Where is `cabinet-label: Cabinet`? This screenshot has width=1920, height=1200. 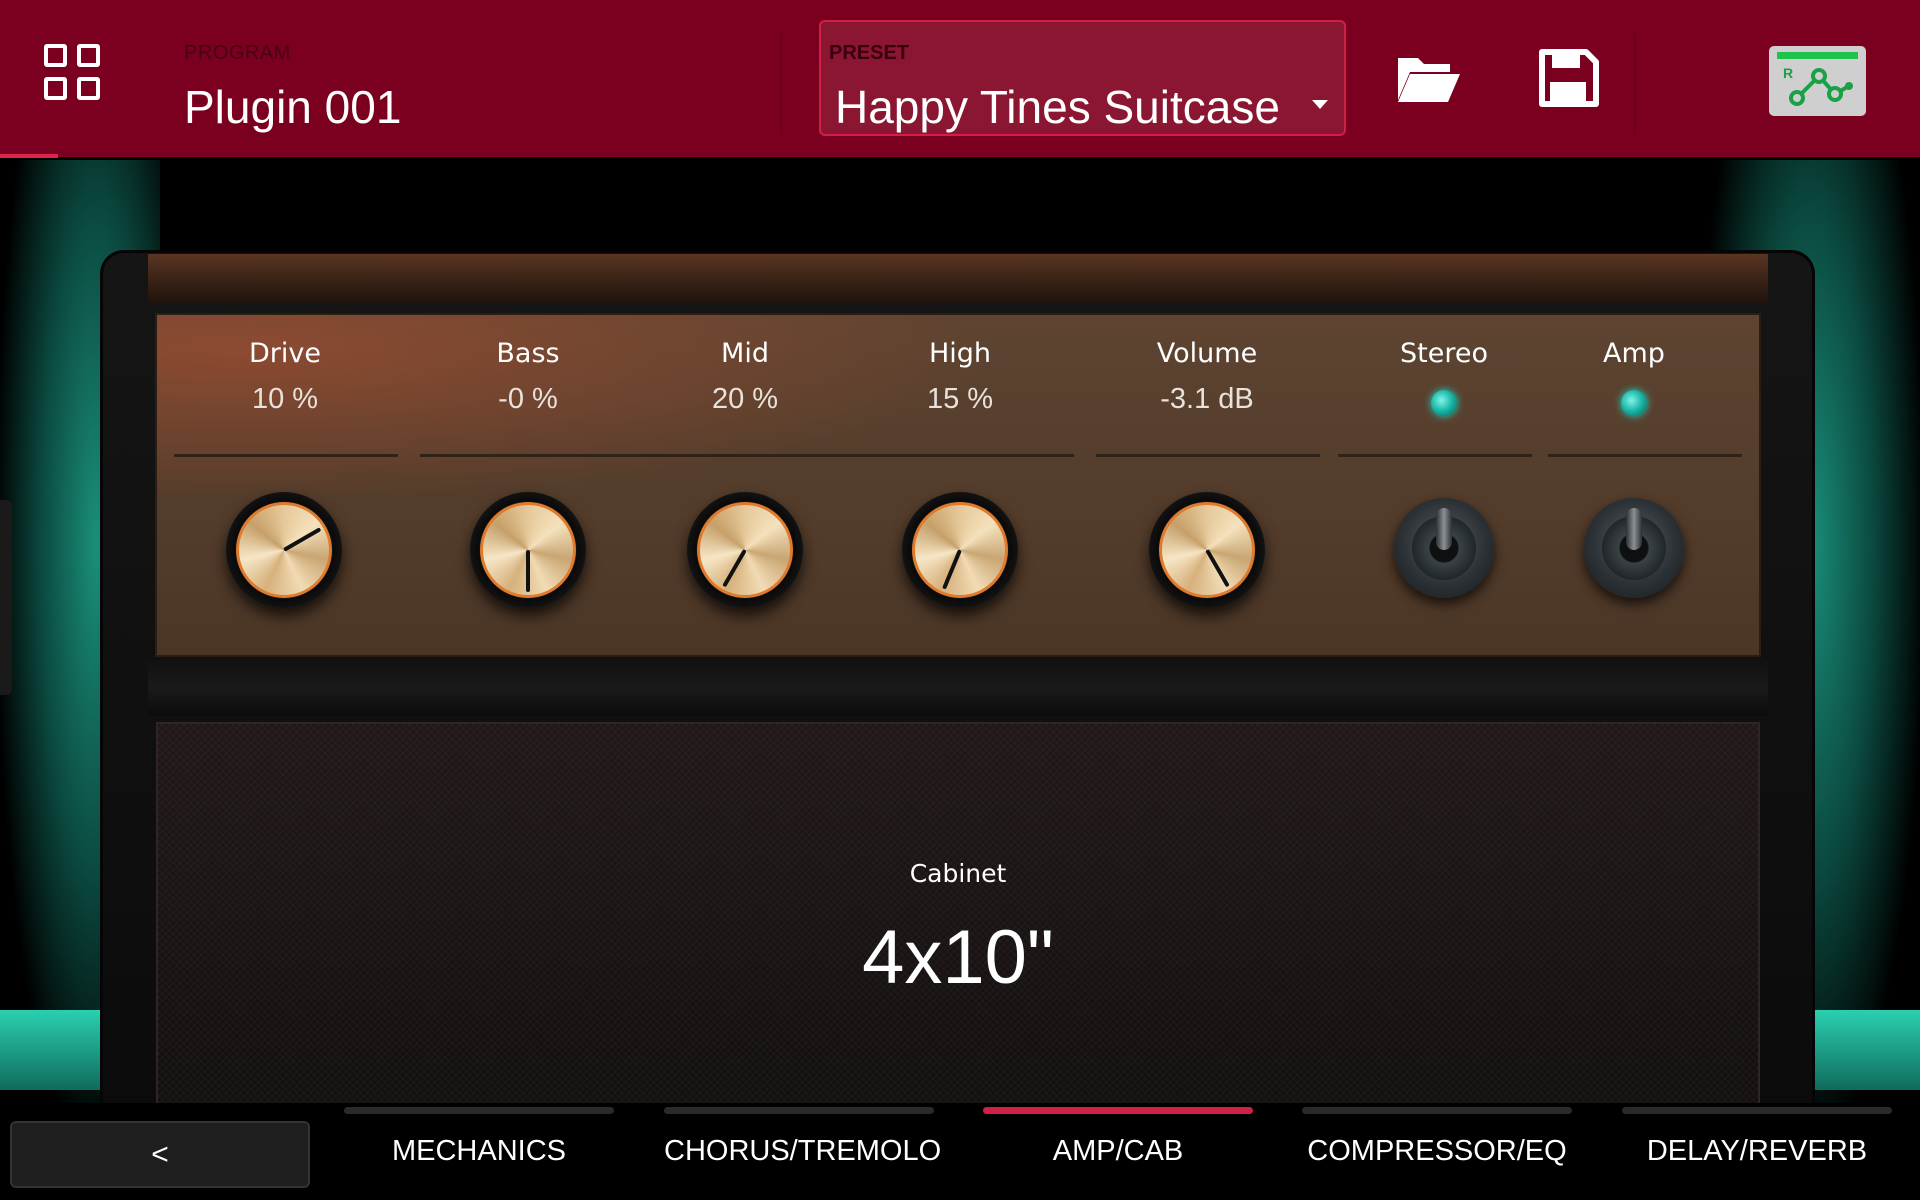 cabinet-label: Cabinet is located at coordinates (958, 873).